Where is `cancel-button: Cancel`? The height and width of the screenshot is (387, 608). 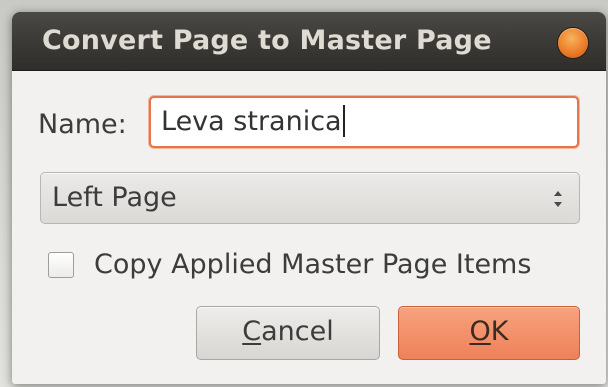 cancel-button: Cancel is located at coordinates (288, 333).